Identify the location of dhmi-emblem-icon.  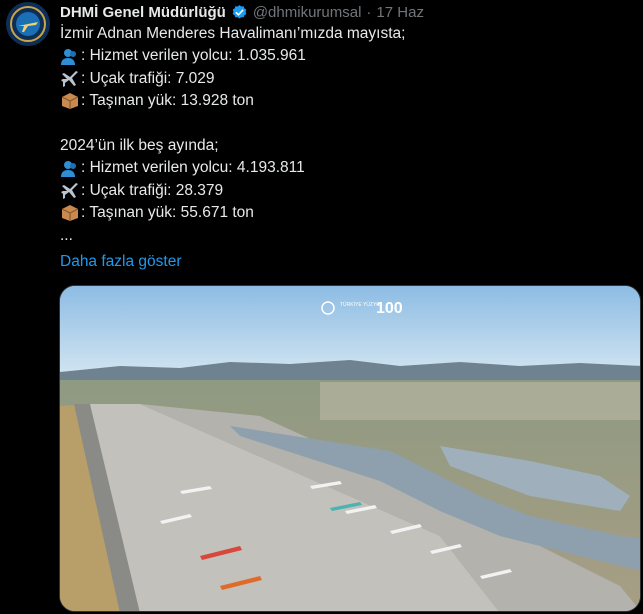
(28, 24).